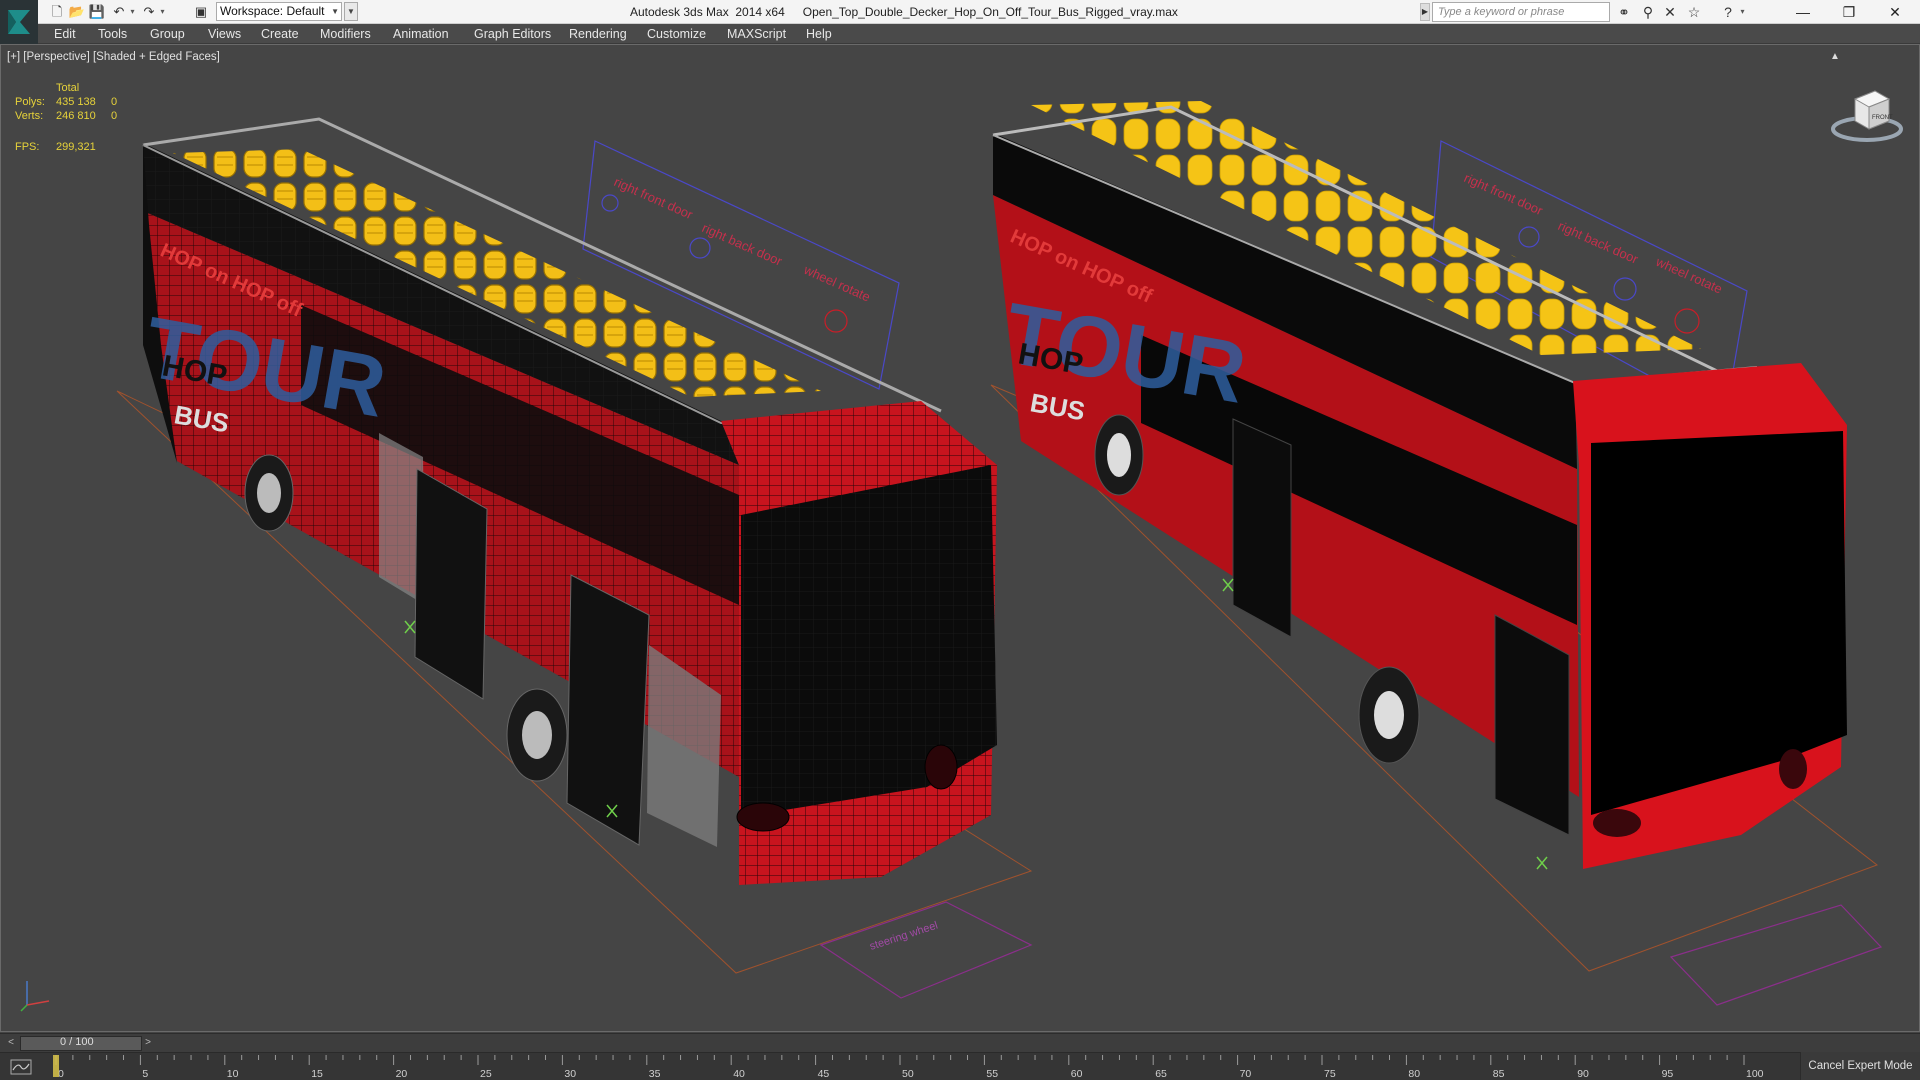 Image resolution: width=1920 pixels, height=1080 pixels. What do you see at coordinates (570, 1074) in the screenshot?
I see `frame-tick-label: 30` at bounding box center [570, 1074].